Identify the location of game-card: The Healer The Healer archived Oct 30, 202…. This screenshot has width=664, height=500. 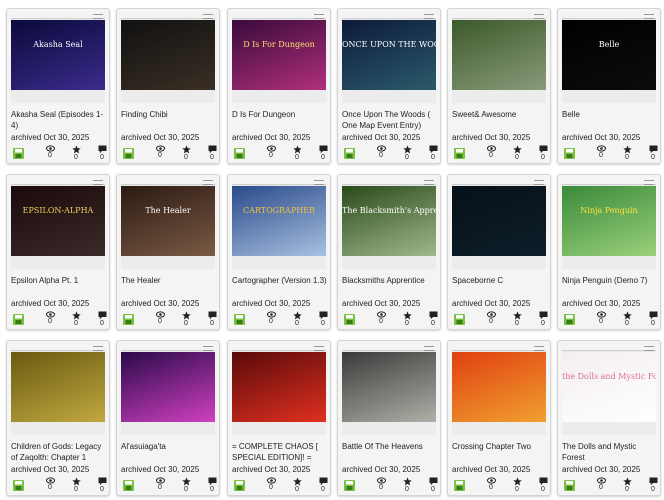
(168, 252).